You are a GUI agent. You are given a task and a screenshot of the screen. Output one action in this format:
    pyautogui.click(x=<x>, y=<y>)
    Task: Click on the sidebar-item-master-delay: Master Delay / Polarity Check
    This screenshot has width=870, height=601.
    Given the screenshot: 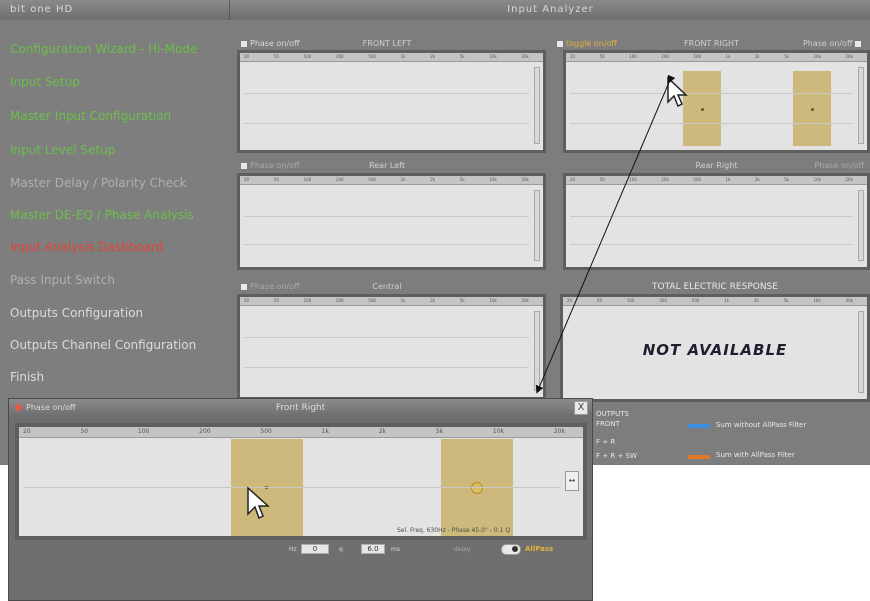 What is the action you would take?
    pyautogui.click(x=98, y=183)
    